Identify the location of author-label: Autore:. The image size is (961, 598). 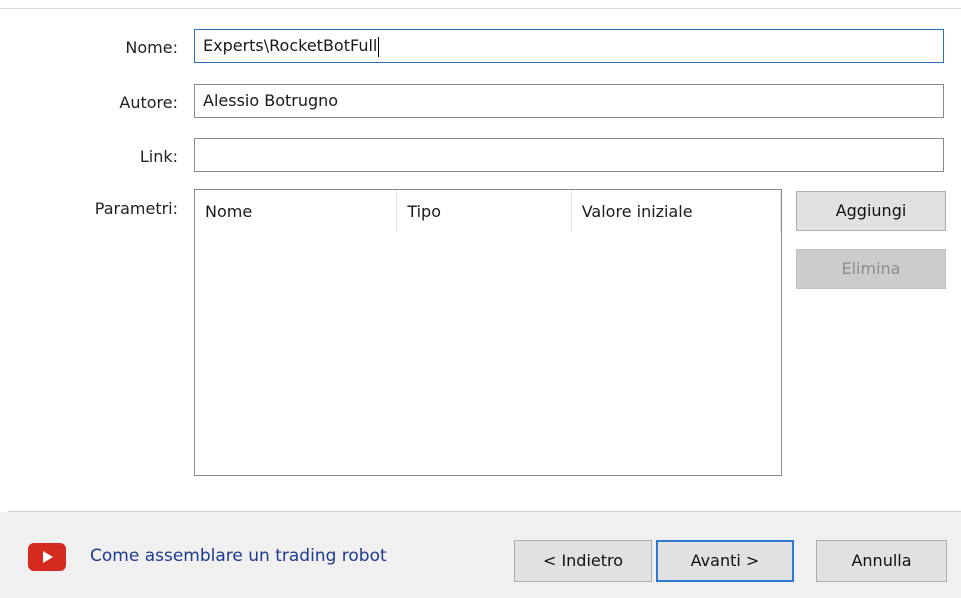
(148, 102).